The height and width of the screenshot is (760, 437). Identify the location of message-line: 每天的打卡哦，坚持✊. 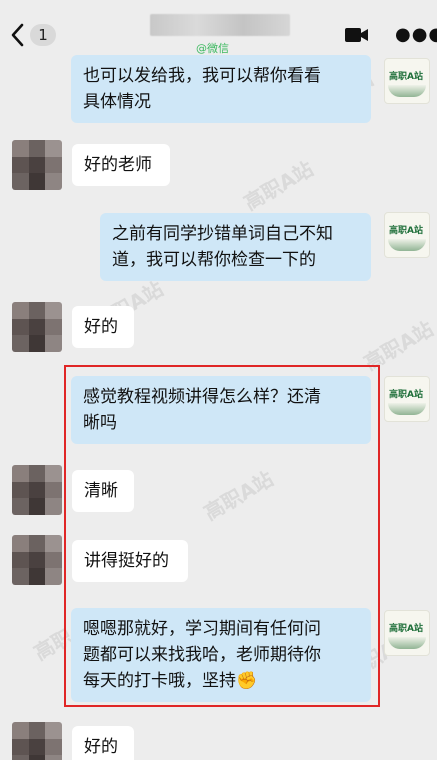
(170, 681).